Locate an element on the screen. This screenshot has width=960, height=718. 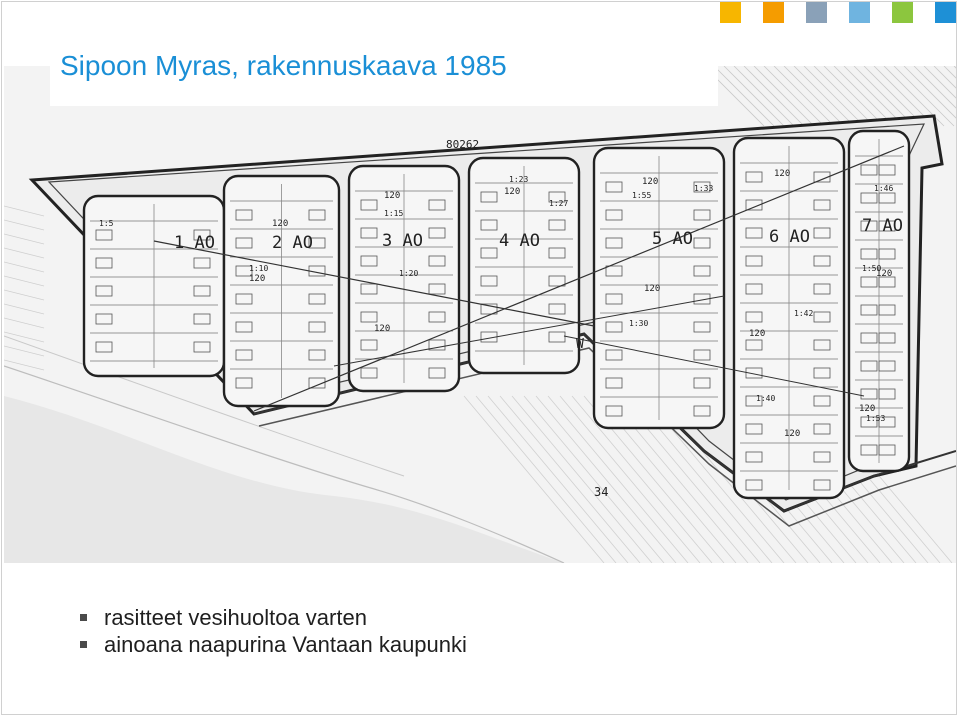
block-label: 5 AO is located at coordinates (672, 239).